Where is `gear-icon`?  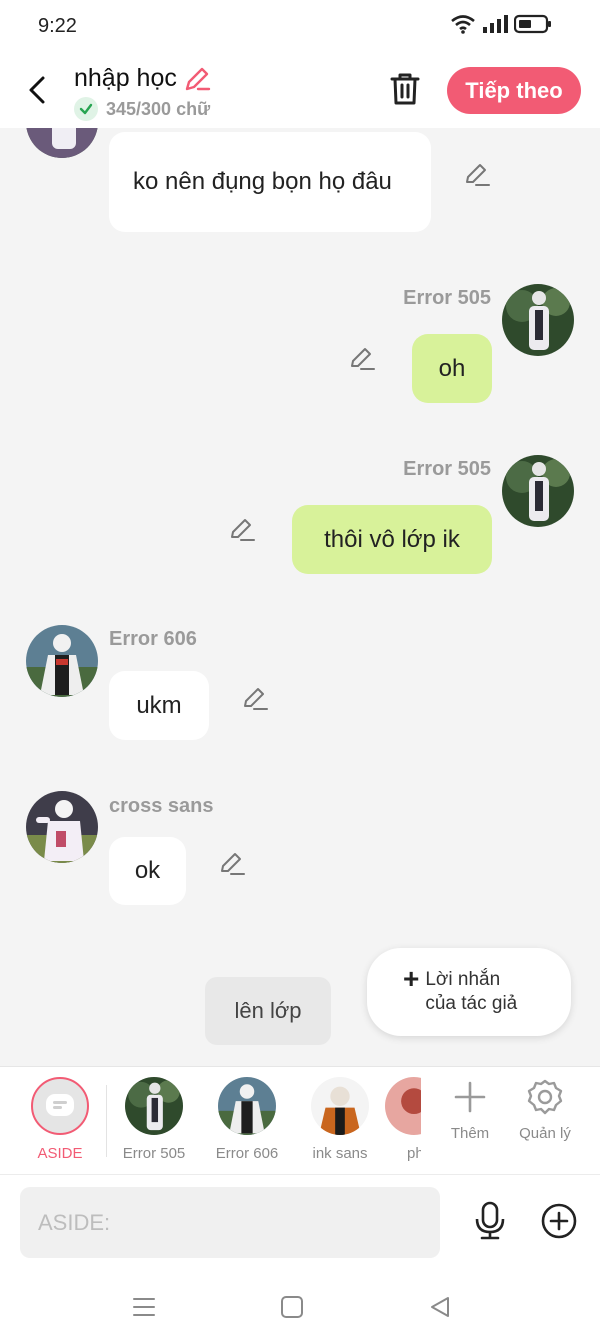 gear-icon is located at coordinates (545, 1097).